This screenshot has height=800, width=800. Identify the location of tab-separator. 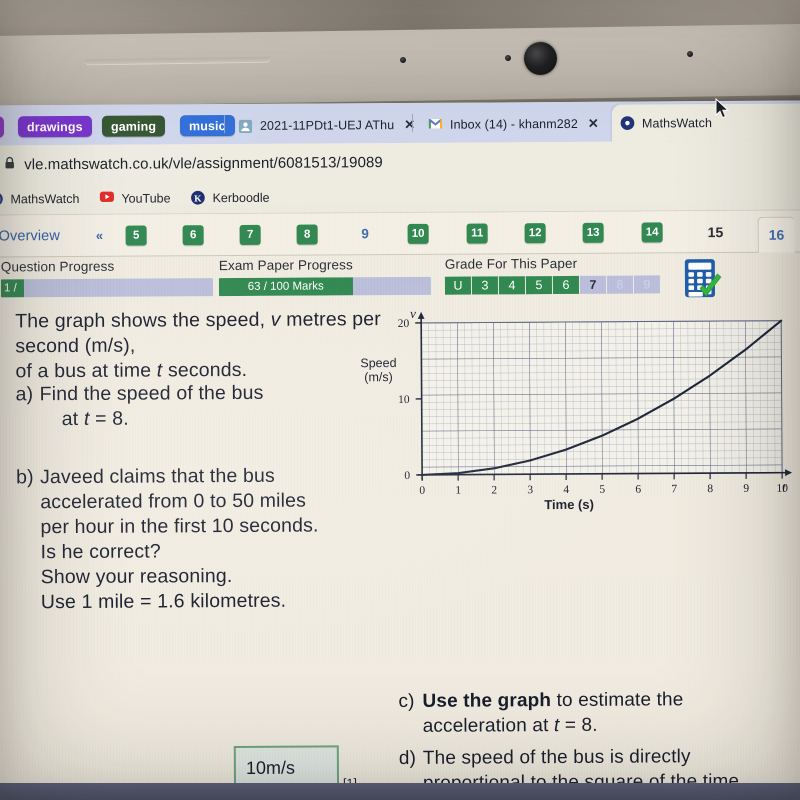
(224, 124).